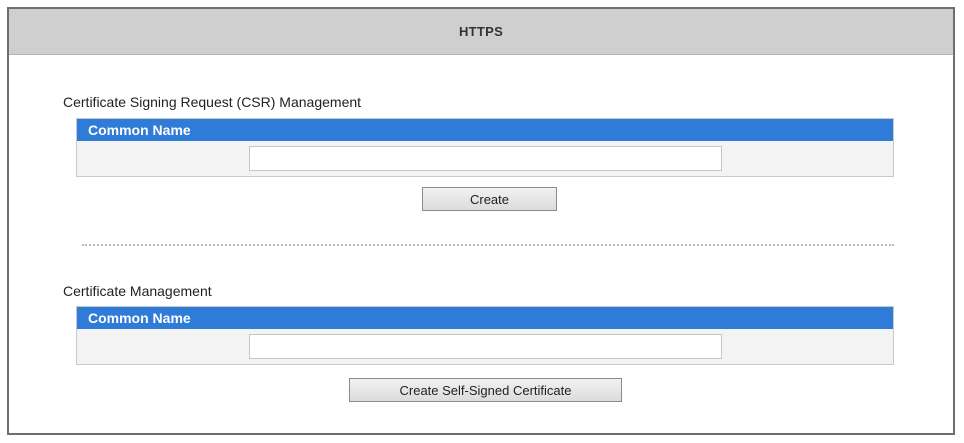 Image resolution: width=964 pixels, height=443 pixels. I want to click on cert-common-name-table: Common Name, so click(485, 335).